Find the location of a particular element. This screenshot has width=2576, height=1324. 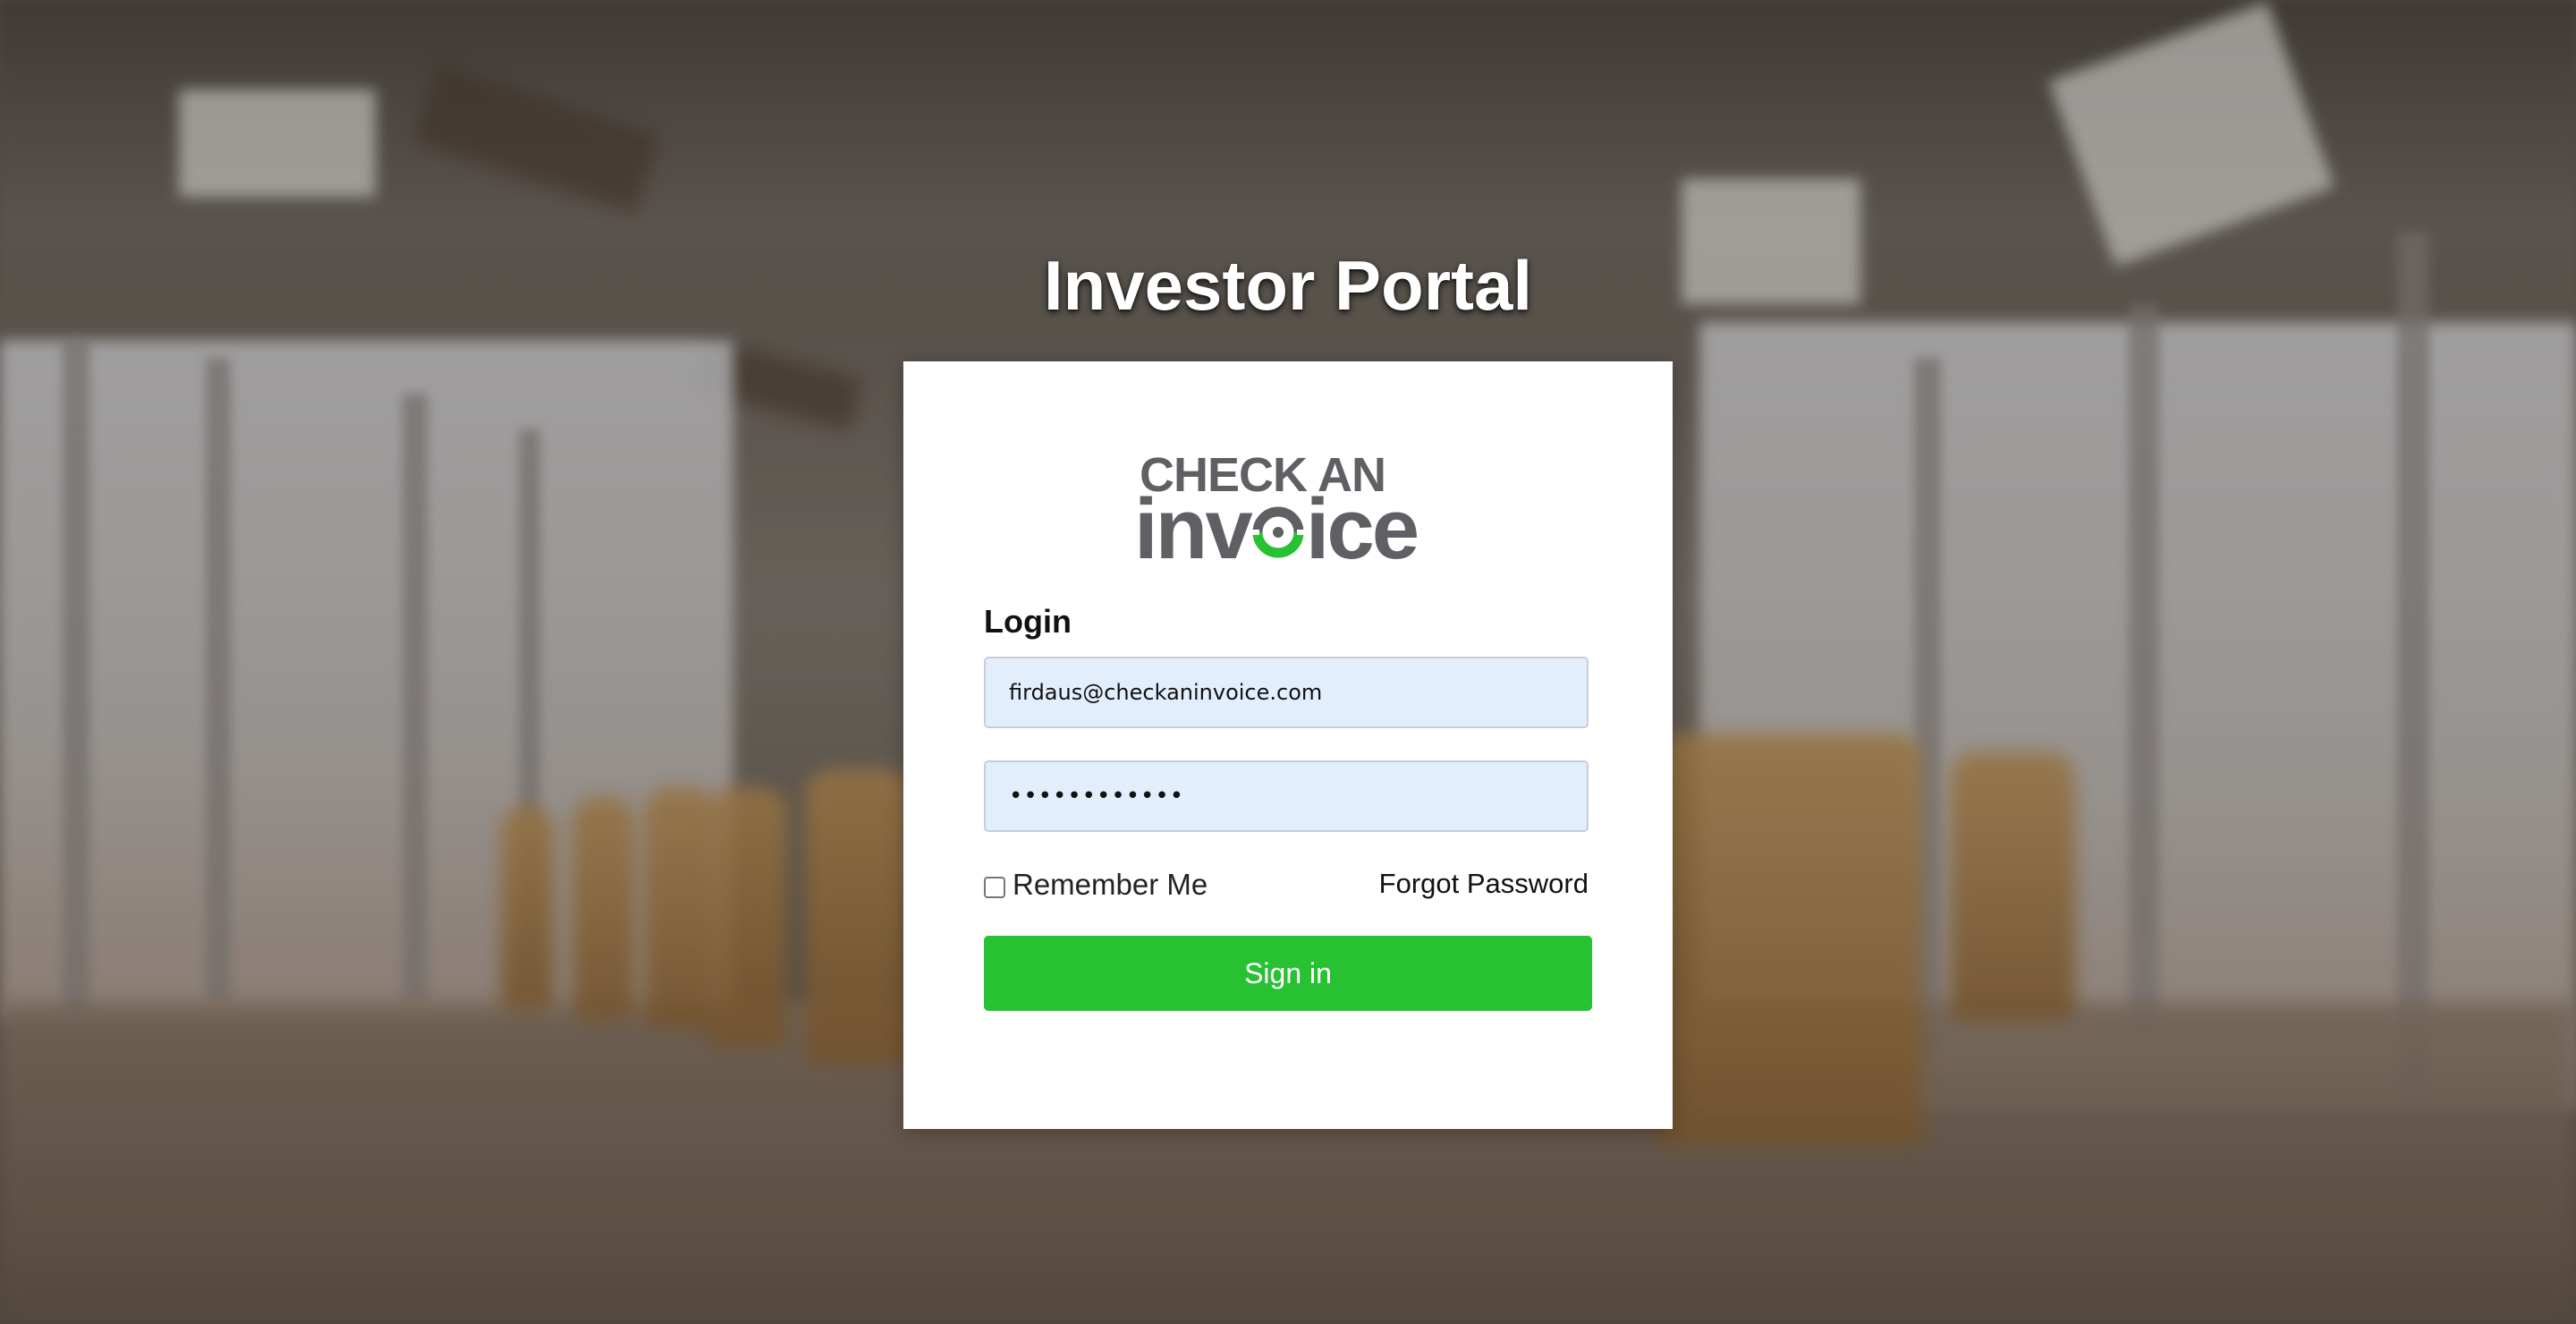

brand-logo: CHECK AN inv ice is located at coordinates (1292, 512).